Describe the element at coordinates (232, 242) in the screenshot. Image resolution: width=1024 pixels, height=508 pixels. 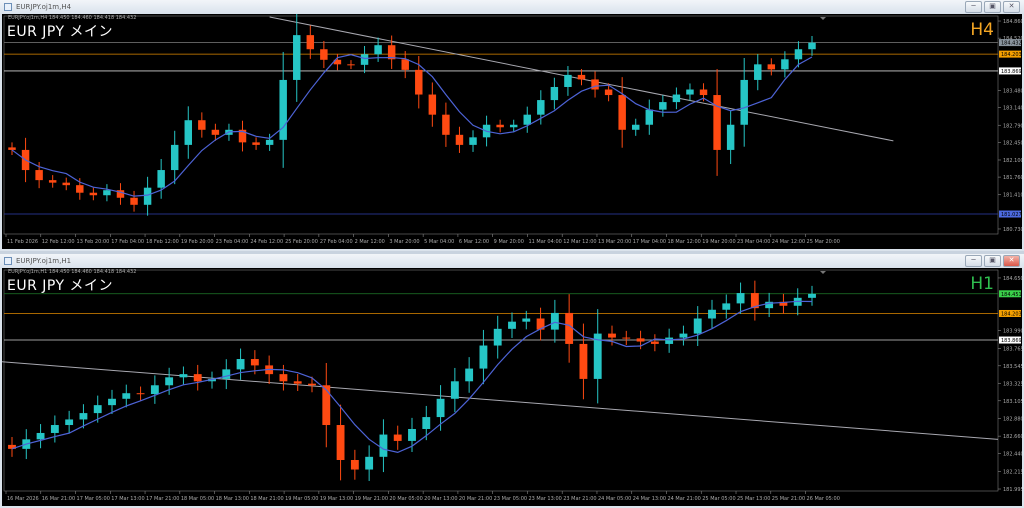
I see `x-tick-label: 23 Feb 04:00` at that location.